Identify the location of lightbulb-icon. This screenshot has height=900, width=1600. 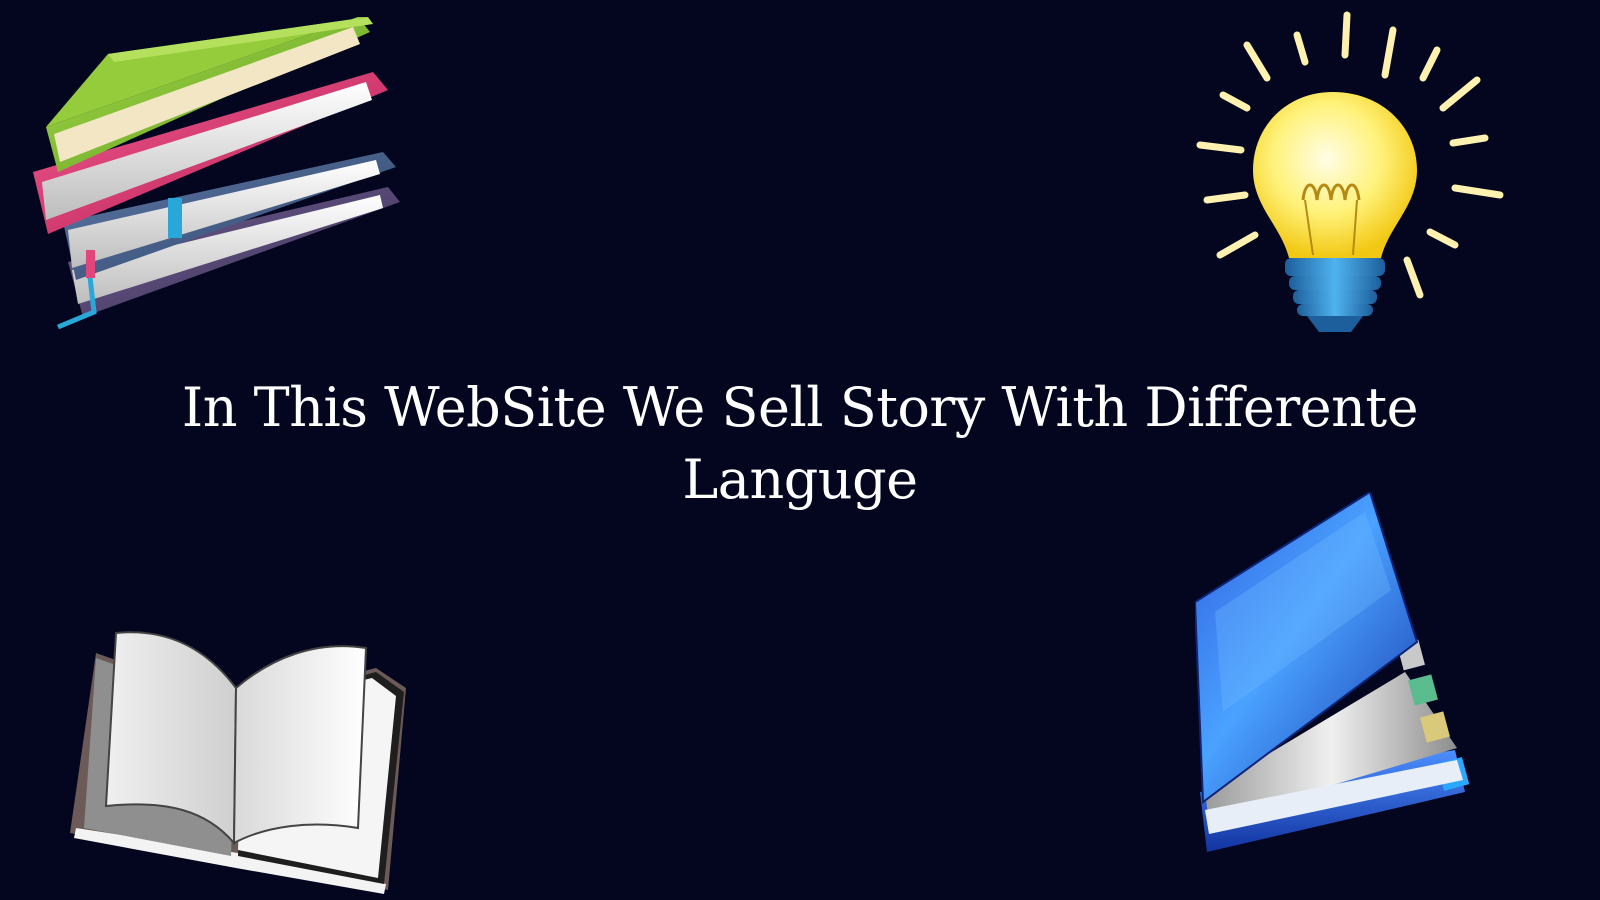
(1350, 171).